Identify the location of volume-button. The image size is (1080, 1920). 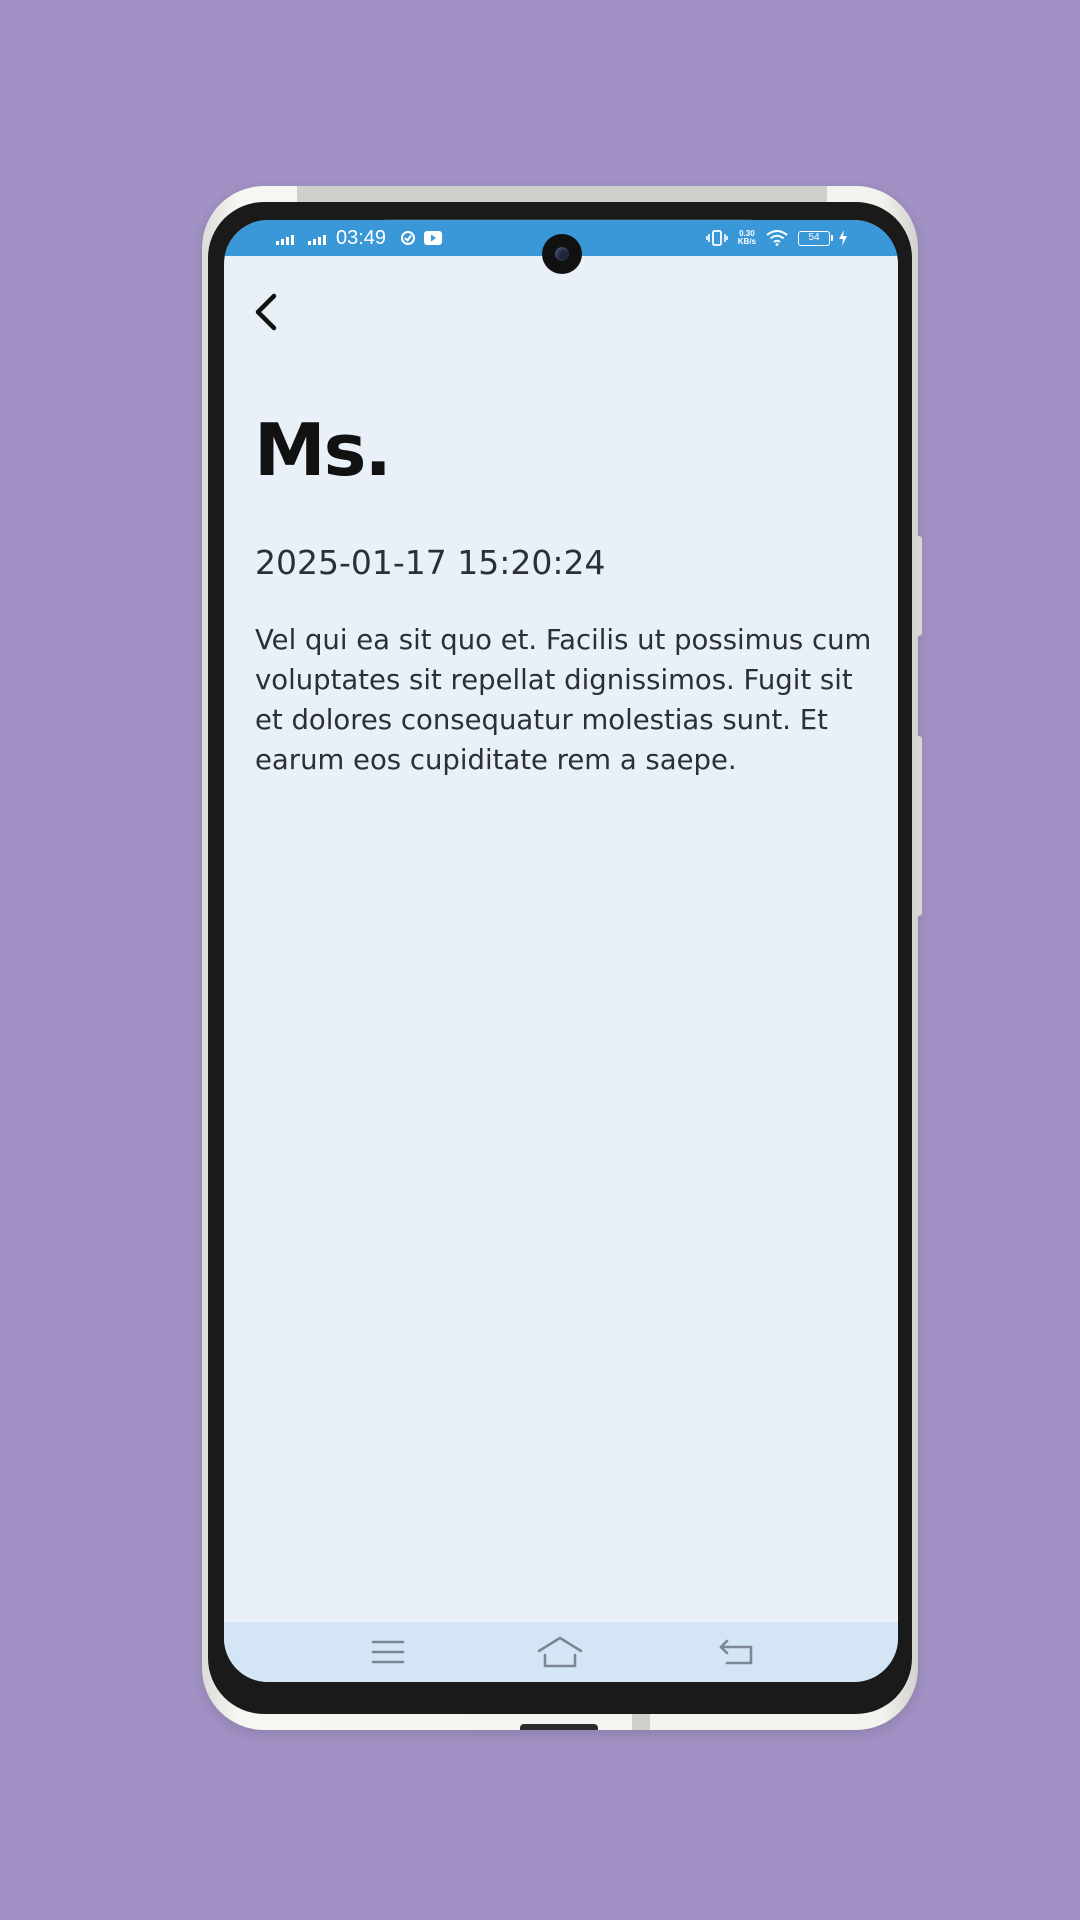
(919, 586).